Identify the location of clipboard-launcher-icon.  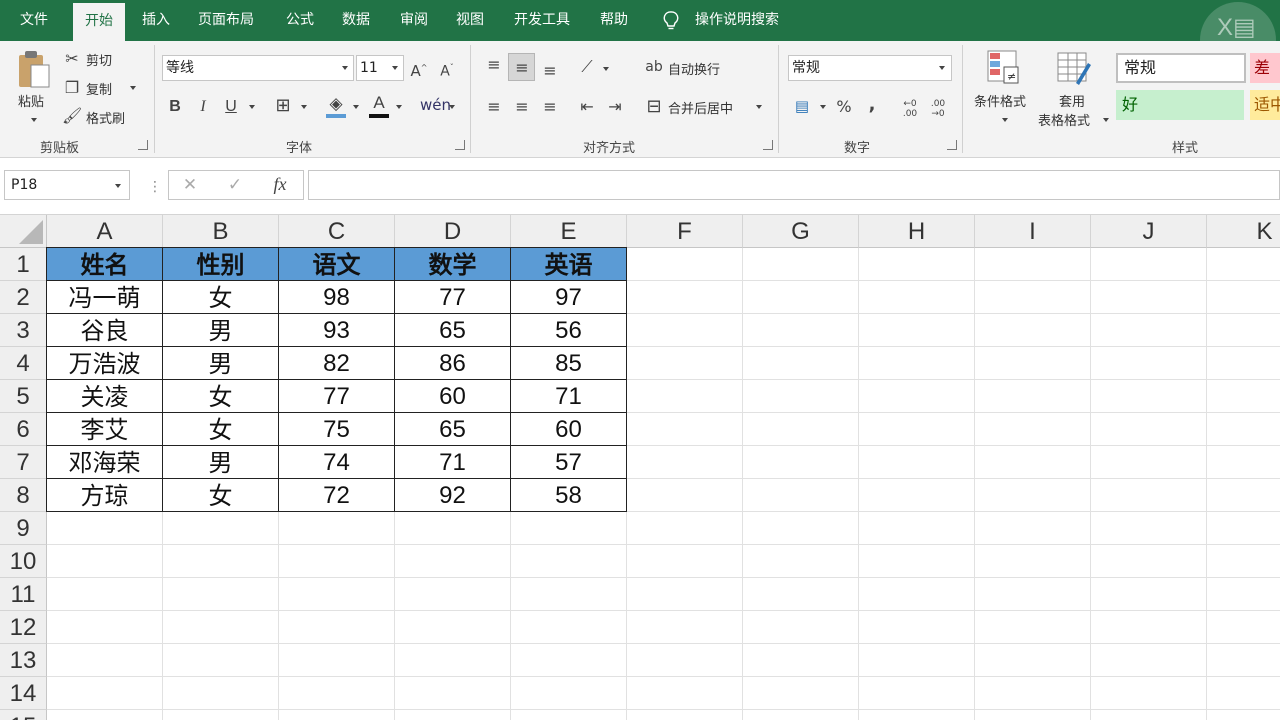
(143, 145).